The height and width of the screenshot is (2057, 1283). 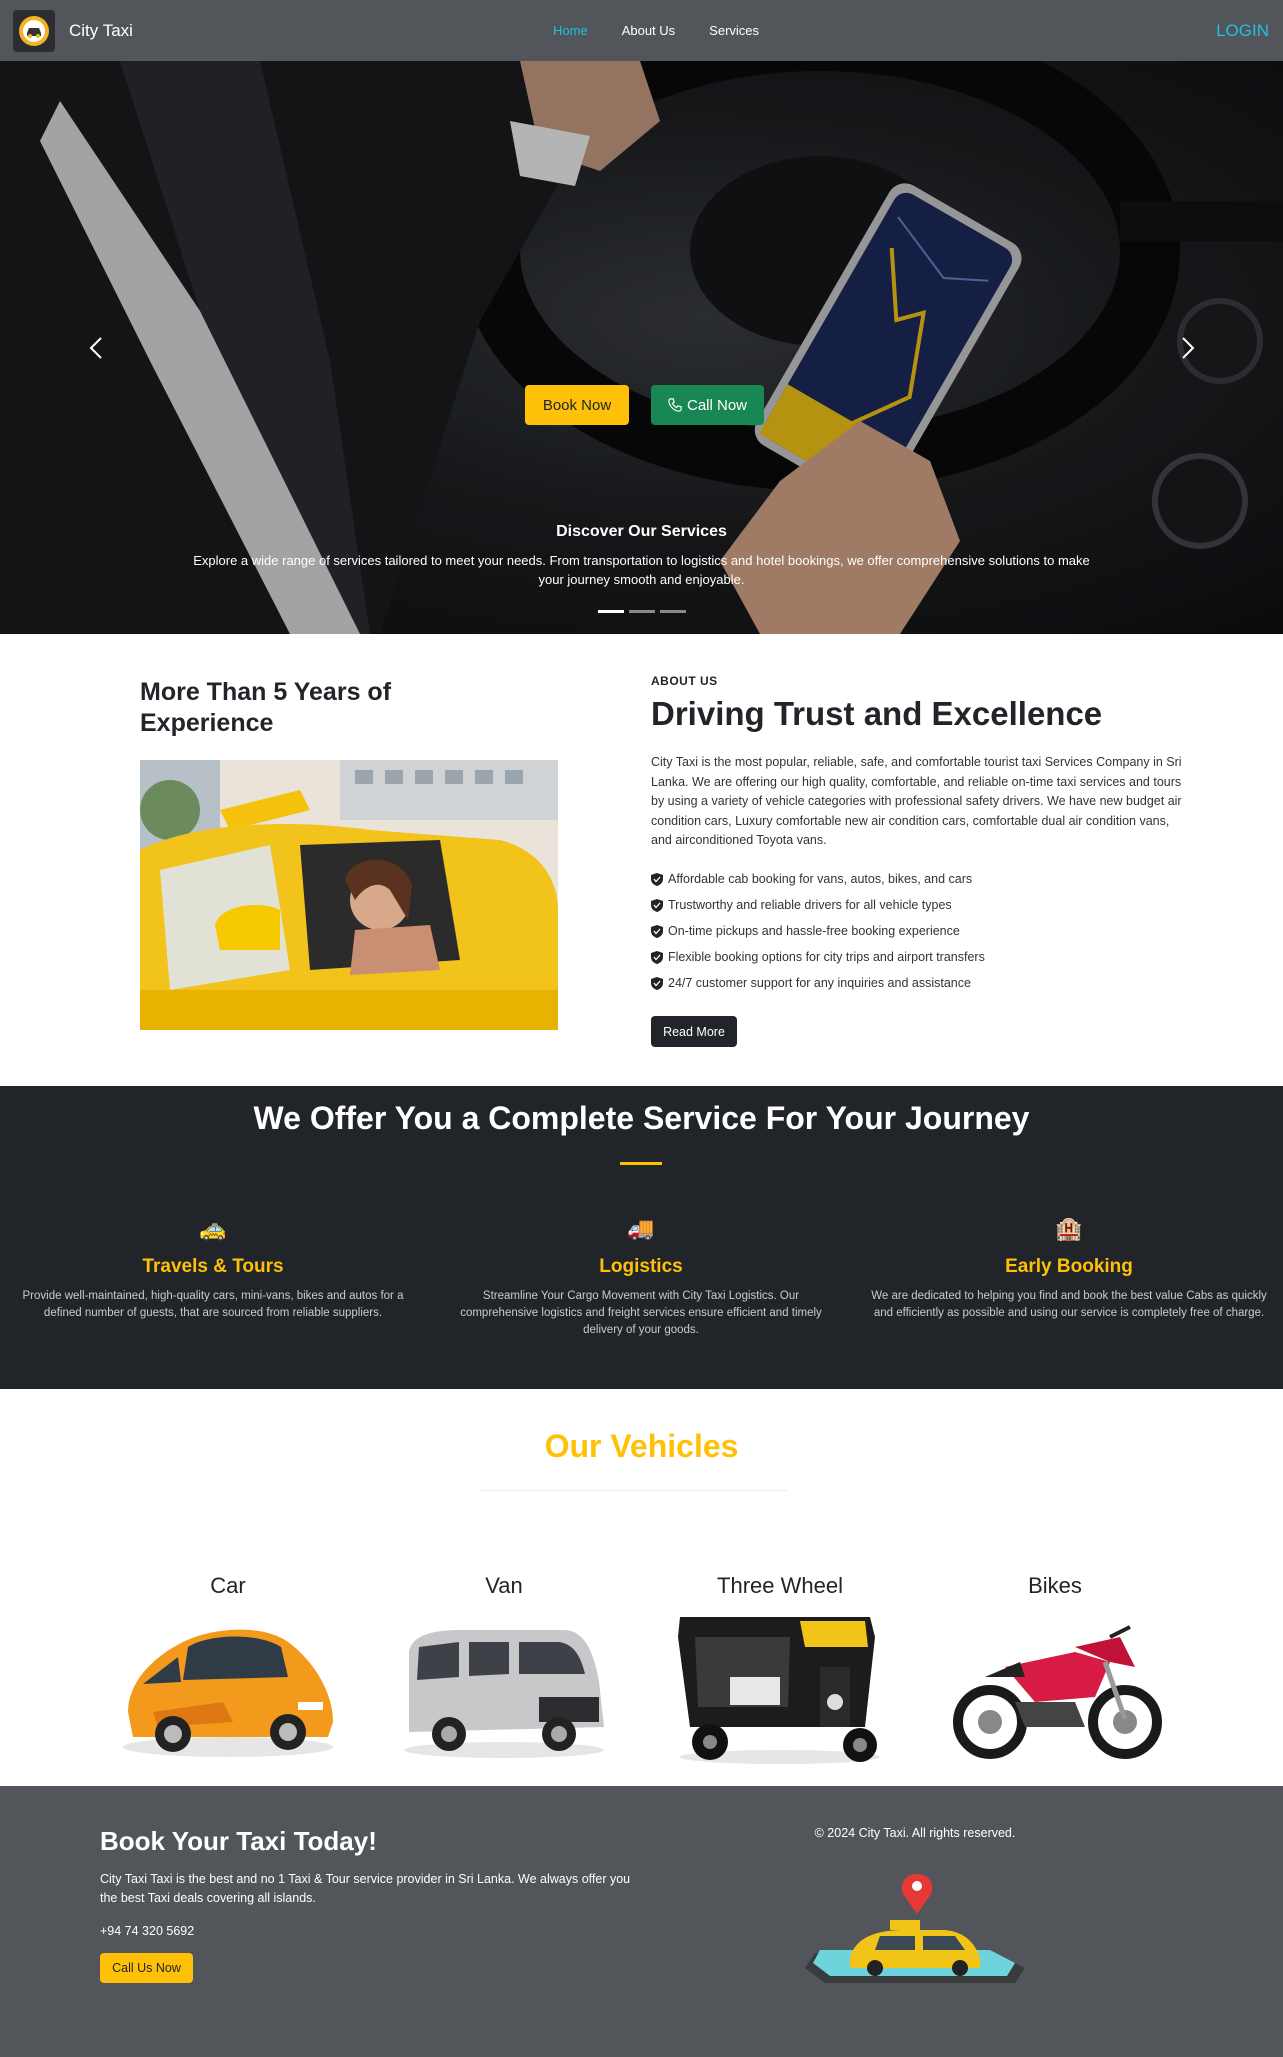 I want to click on van-image, so click(x=504, y=1687).